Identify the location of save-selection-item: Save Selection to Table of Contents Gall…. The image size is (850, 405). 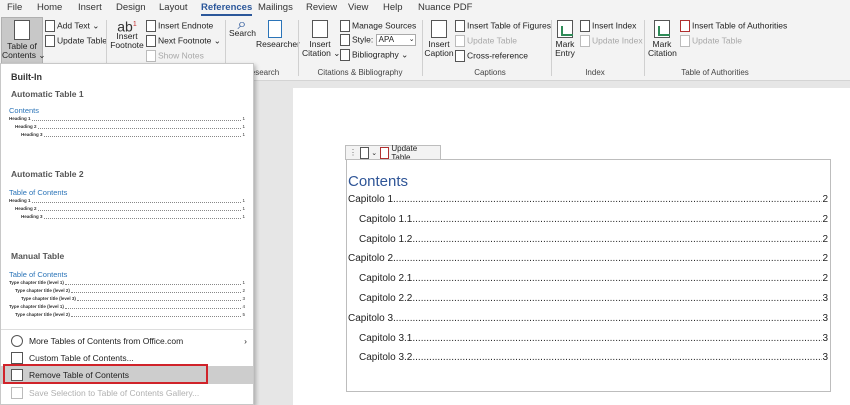
(127, 393).